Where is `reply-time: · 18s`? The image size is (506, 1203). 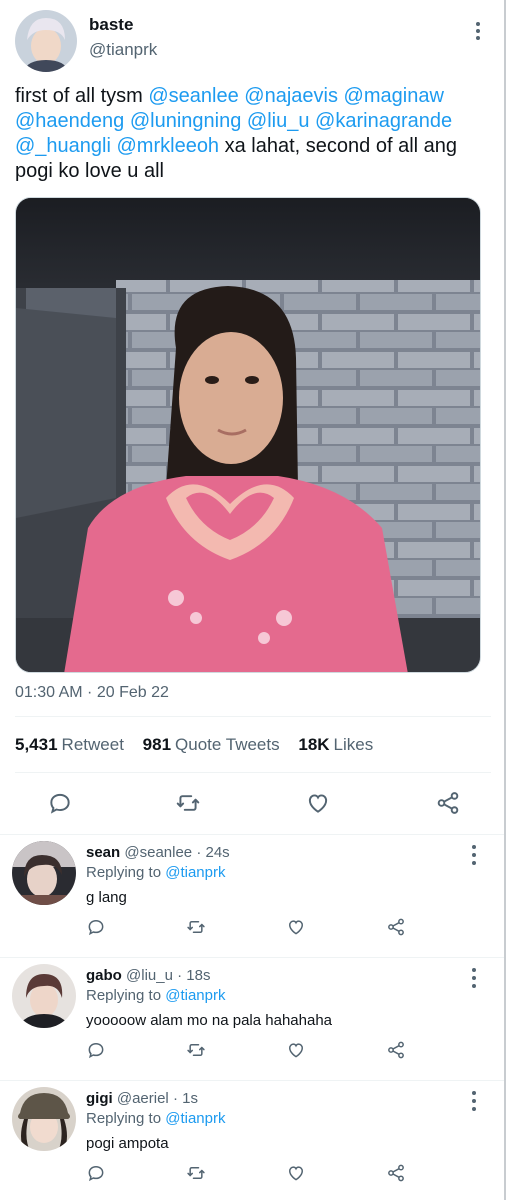 reply-time: · 18s is located at coordinates (194, 975).